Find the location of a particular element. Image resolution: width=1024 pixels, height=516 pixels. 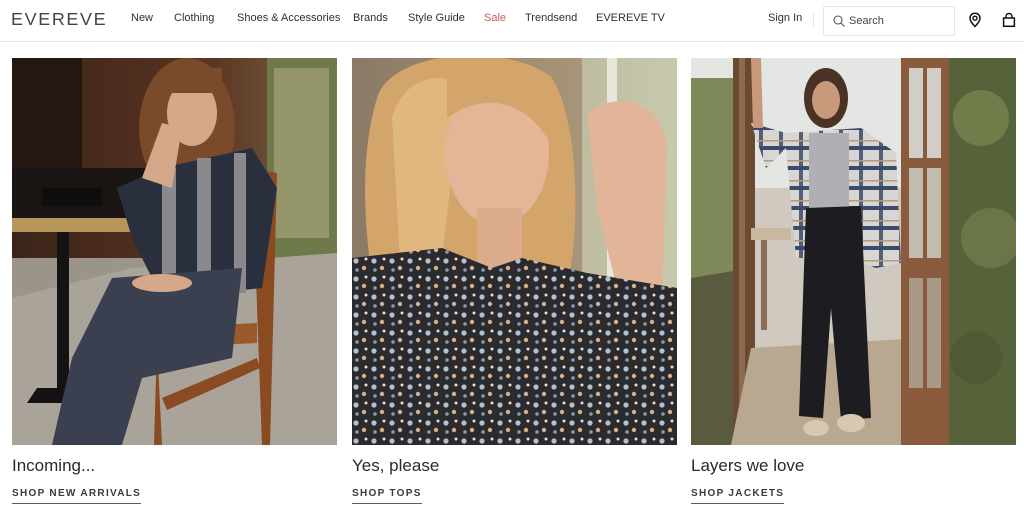

promo-title: Layers we love is located at coordinates (748, 465).